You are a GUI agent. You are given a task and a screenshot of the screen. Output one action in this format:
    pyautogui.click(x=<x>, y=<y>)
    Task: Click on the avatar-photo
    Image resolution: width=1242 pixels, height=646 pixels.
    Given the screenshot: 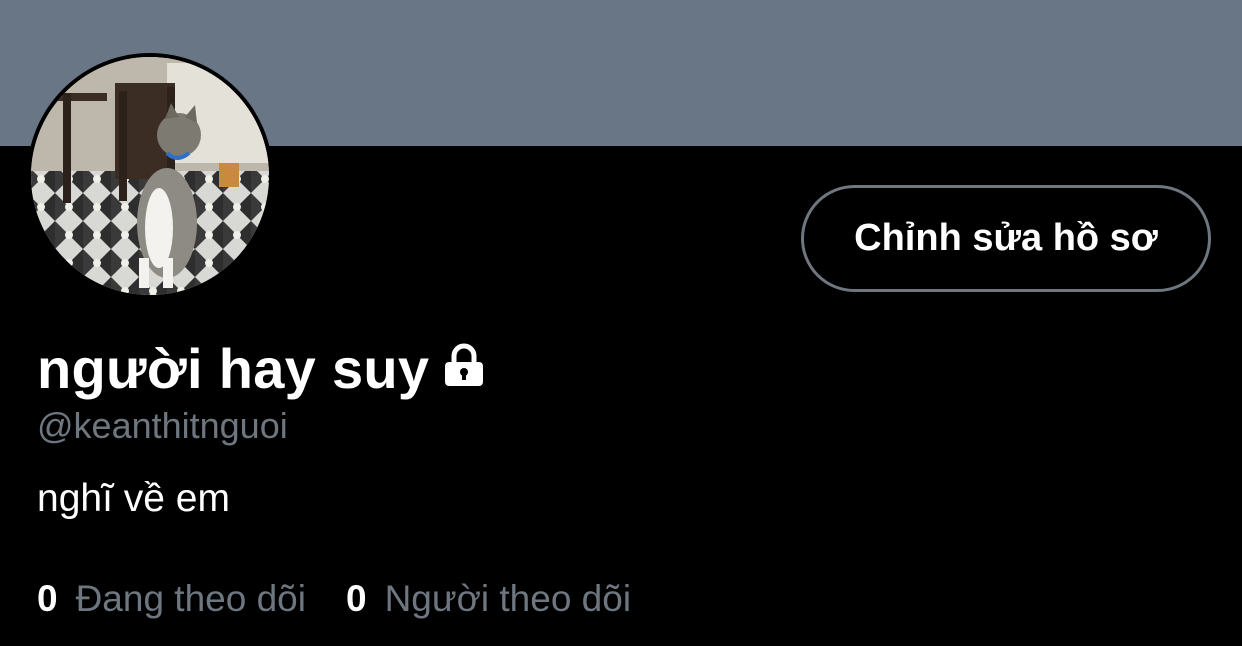 What is the action you would take?
    pyautogui.click(x=150, y=176)
    